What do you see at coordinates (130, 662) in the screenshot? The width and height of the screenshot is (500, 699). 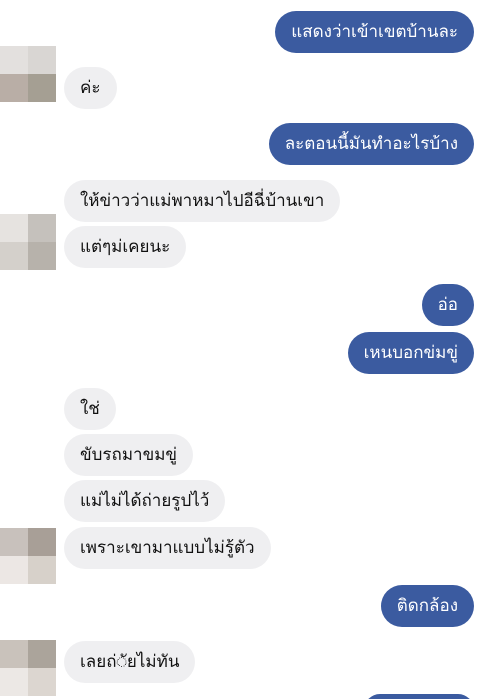 I see `incoming-message-bubble: เลยถ่◌ัยไม่ทัน` at bounding box center [130, 662].